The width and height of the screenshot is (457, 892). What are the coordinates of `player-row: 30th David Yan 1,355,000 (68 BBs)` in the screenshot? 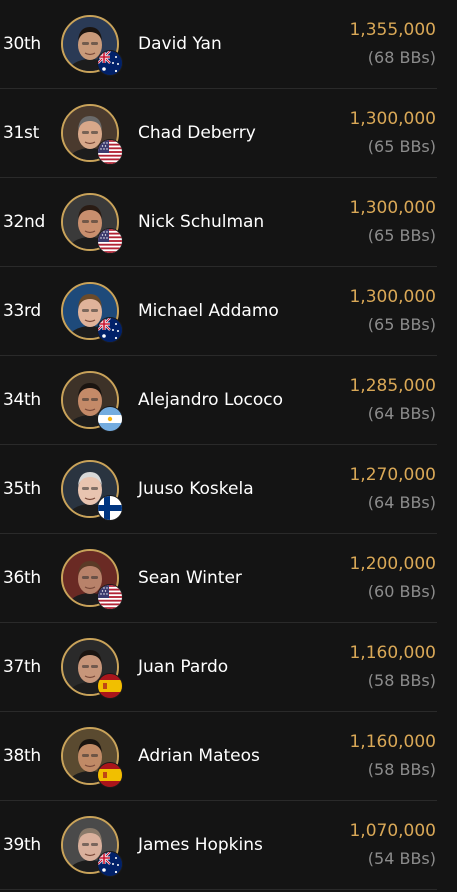 It's located at (218, 44).